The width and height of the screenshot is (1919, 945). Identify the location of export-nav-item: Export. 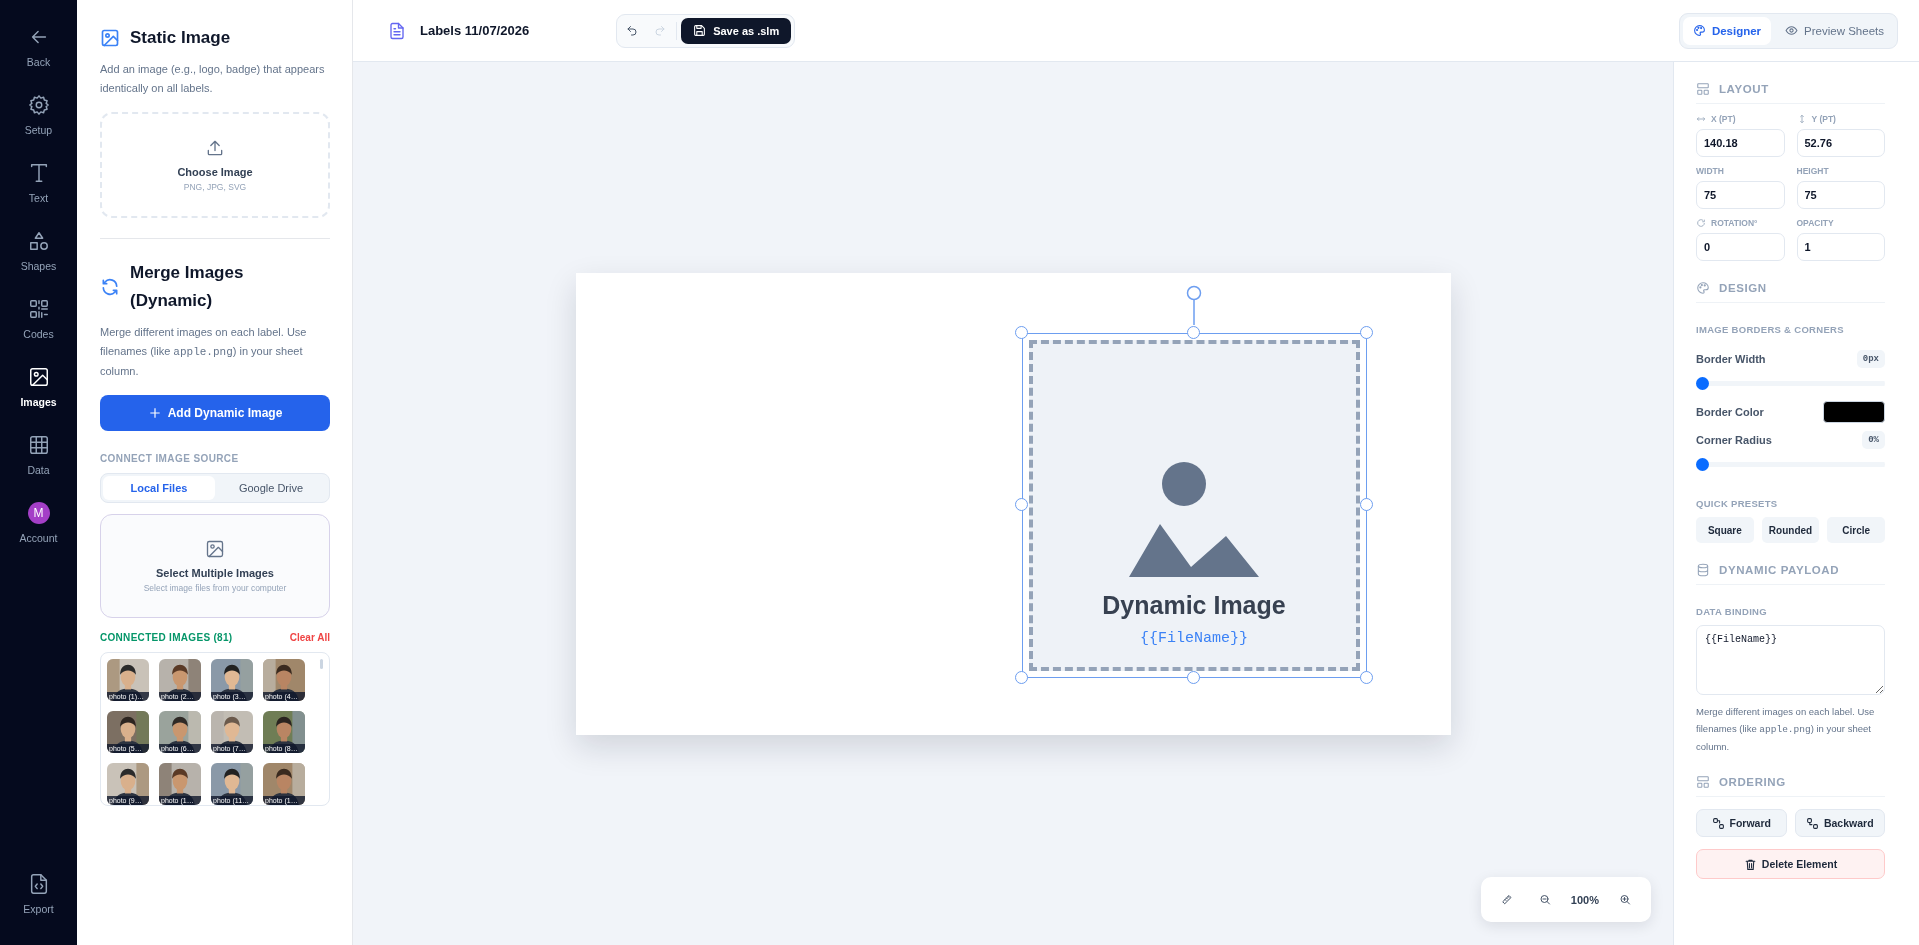
(38, 898).